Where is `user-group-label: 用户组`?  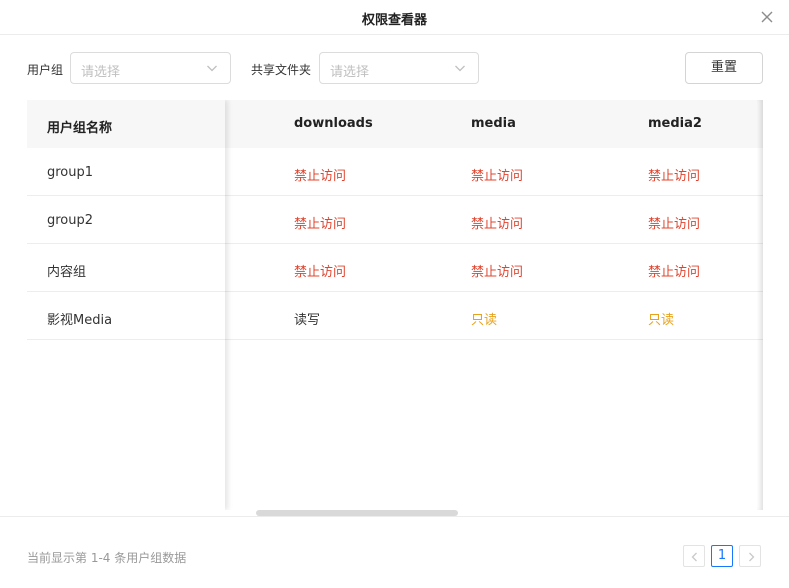
user-group-label: 用户组 is located at coordinates (45, 70).